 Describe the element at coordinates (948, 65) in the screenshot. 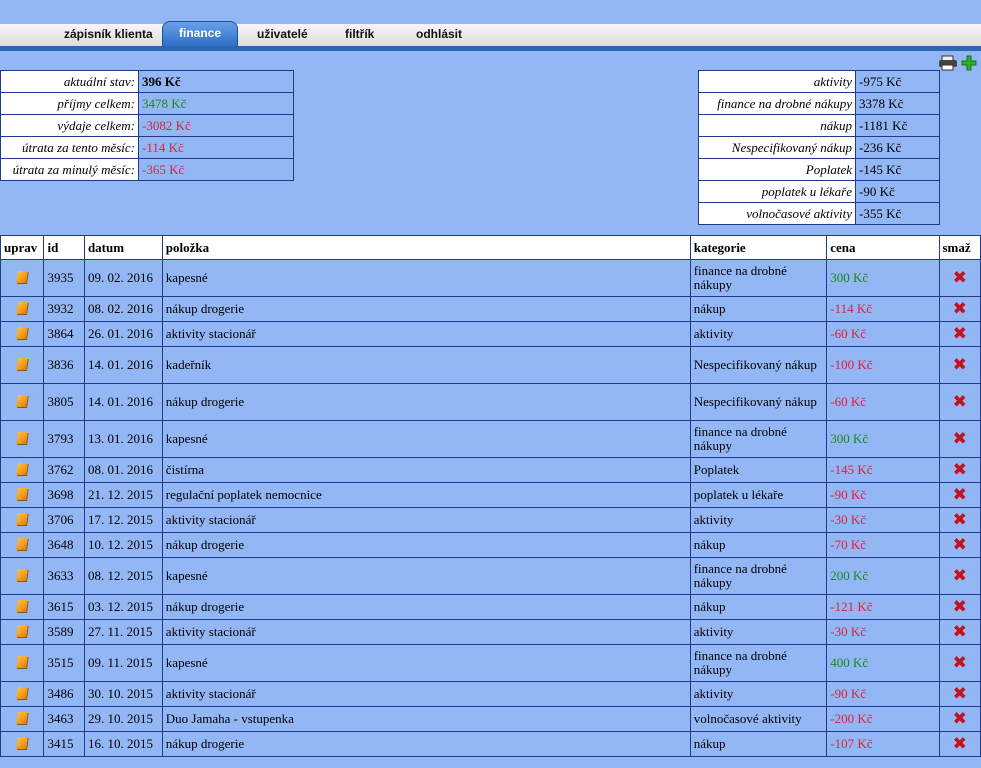

I see `printer-icon` at that location.